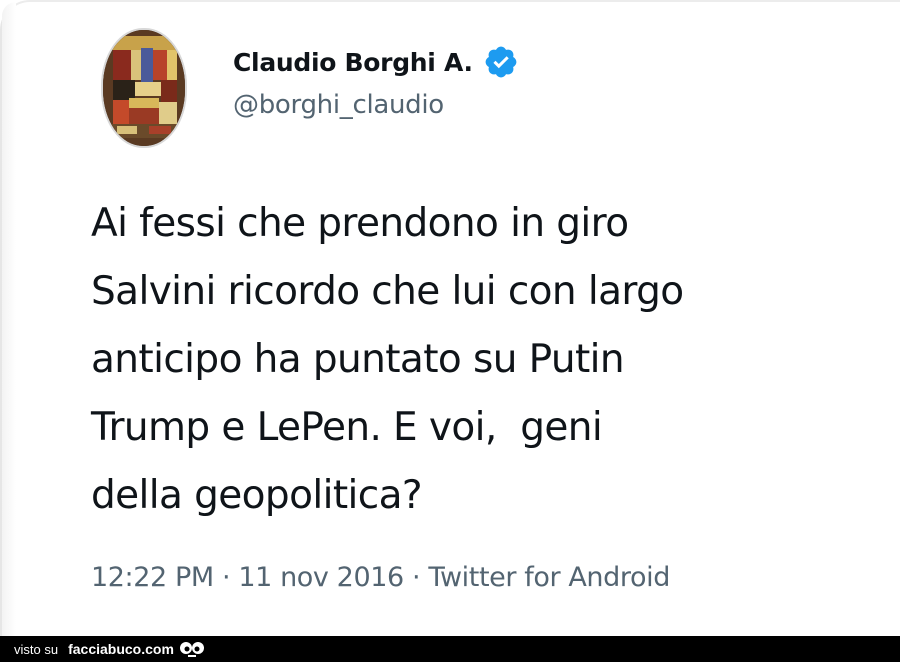 The image size is (900, 662). I want to click on author-row: Claudio Borghi A., so click(376, 62).